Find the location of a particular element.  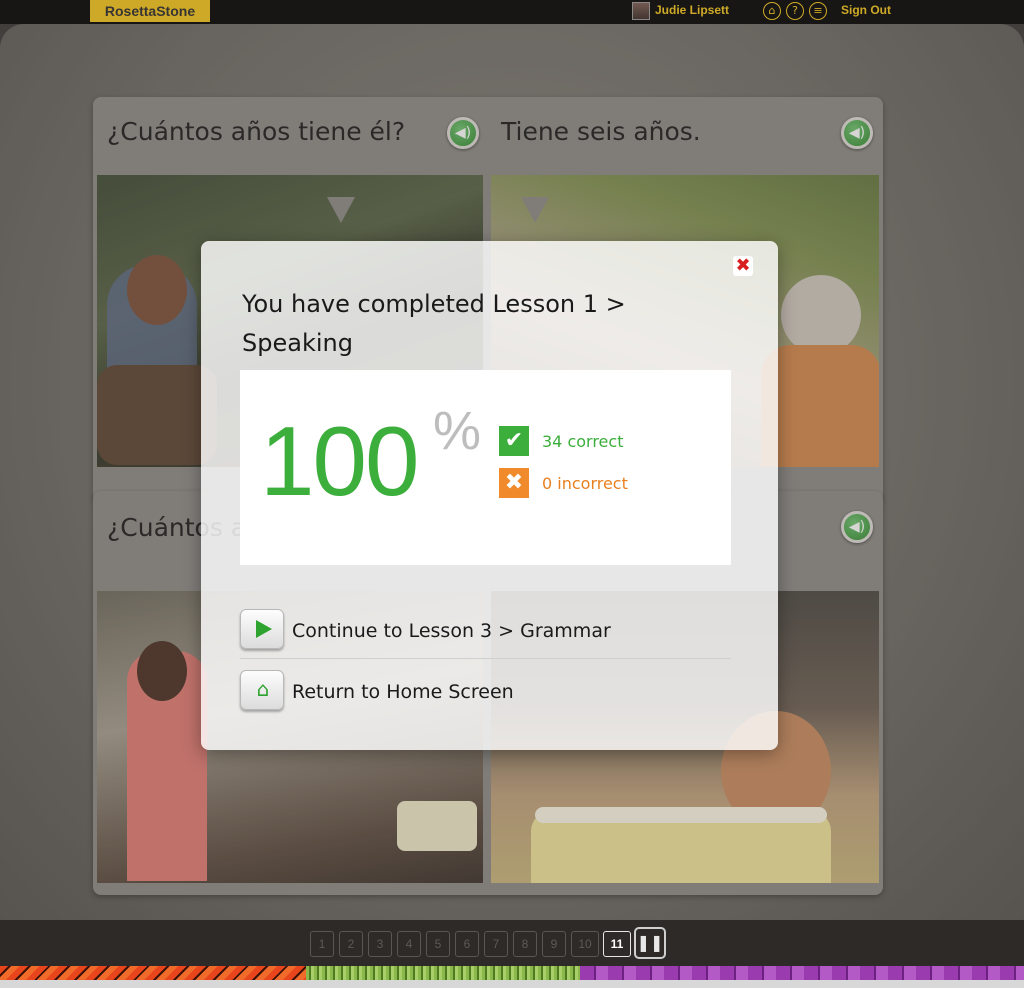

pager-item: 4 is located at coordinates (409, 944).